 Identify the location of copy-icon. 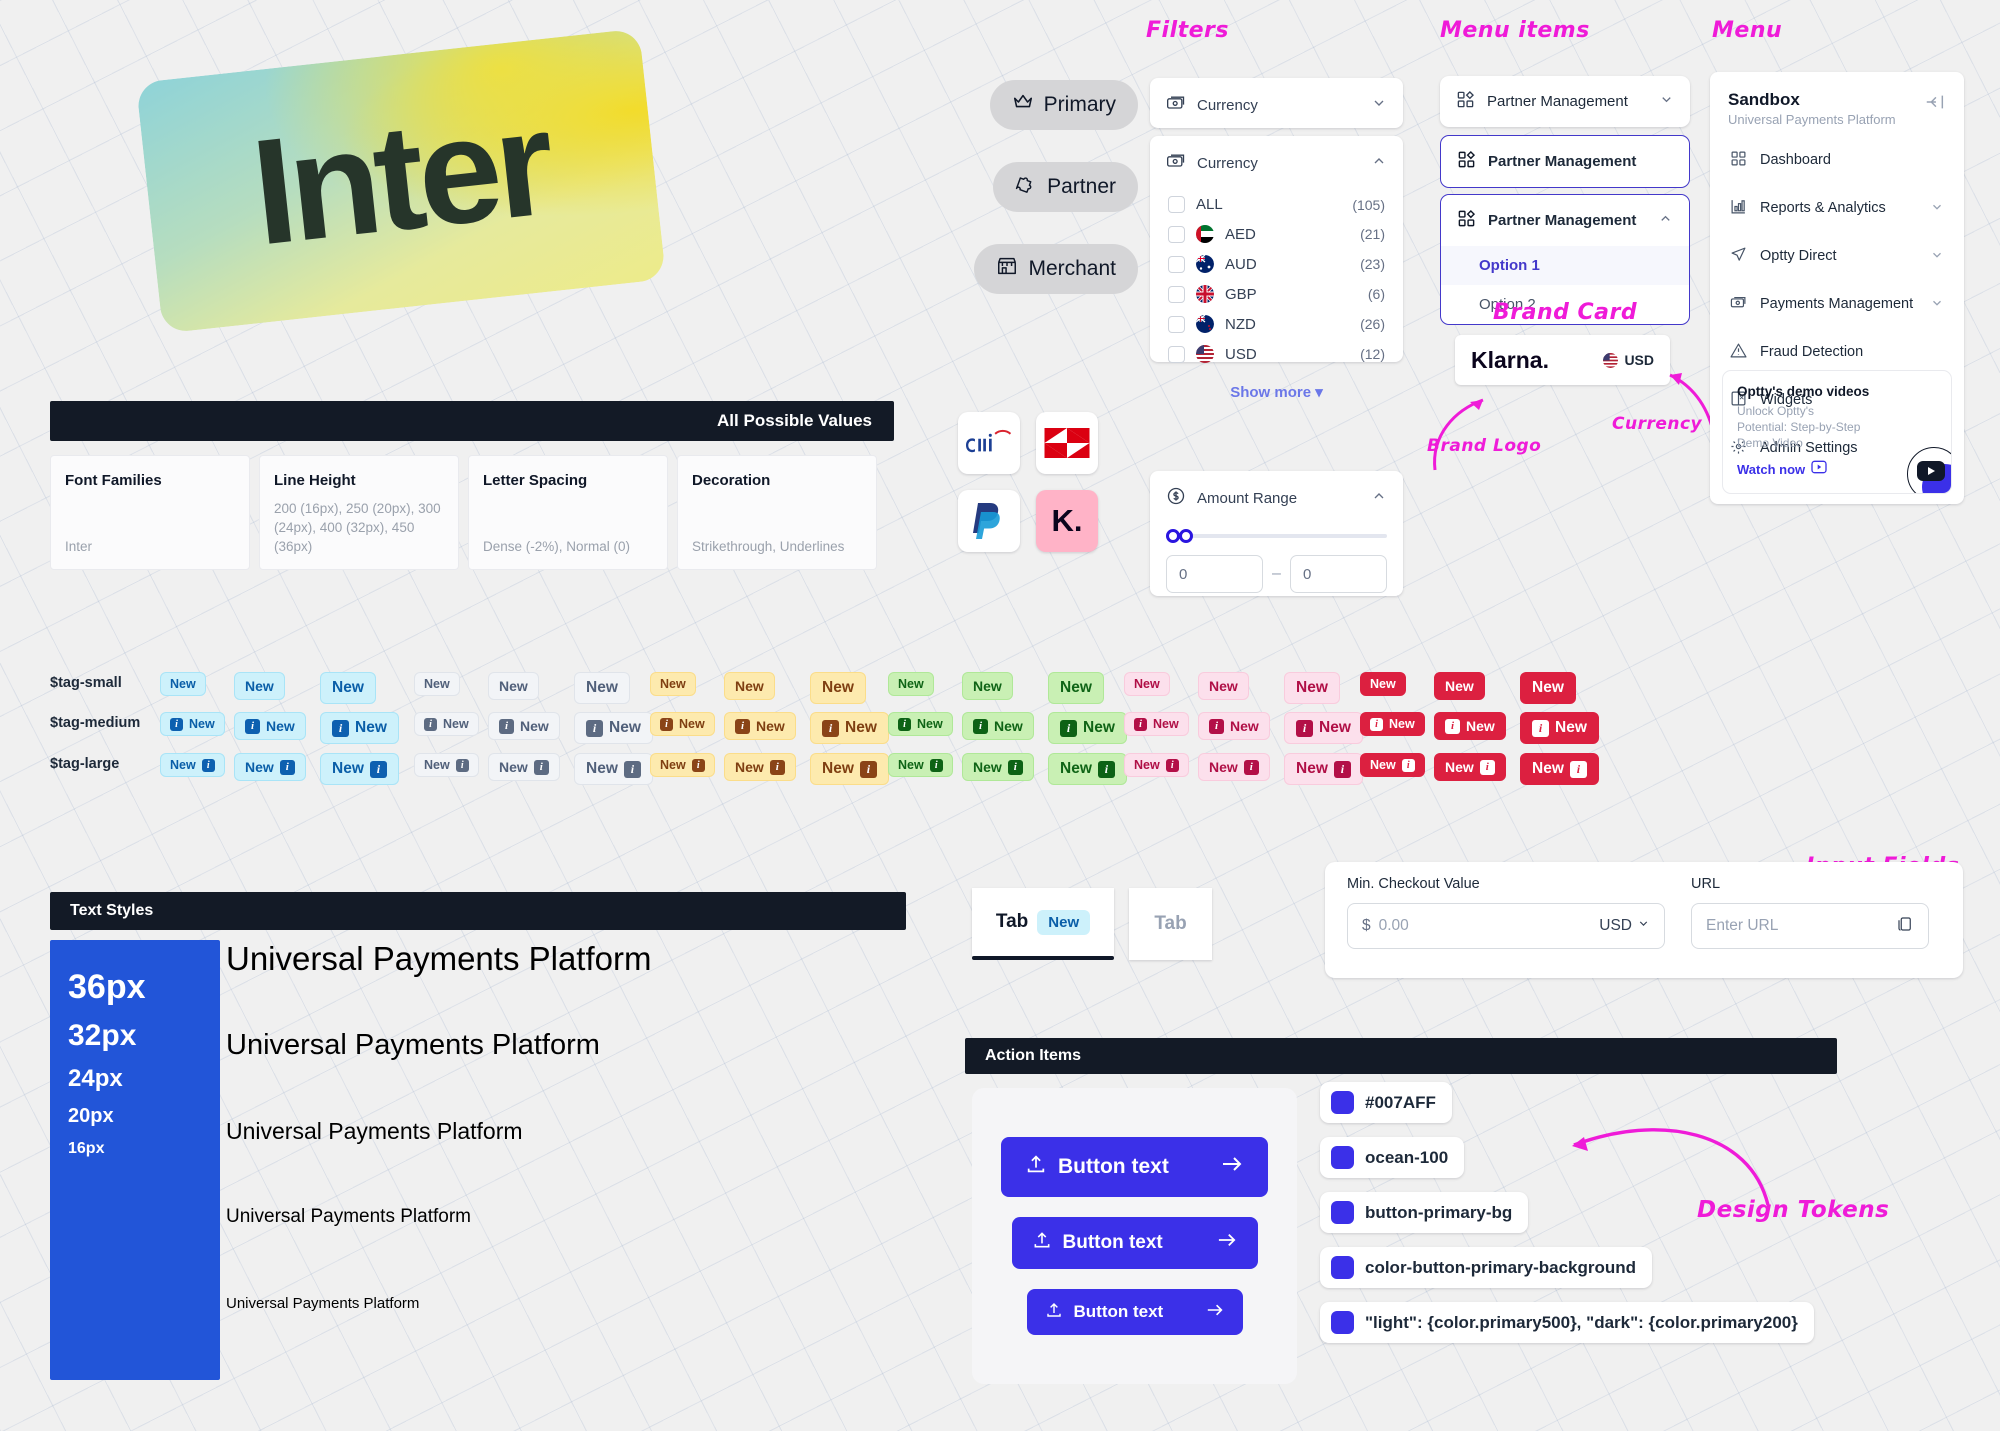
(1905, 926).